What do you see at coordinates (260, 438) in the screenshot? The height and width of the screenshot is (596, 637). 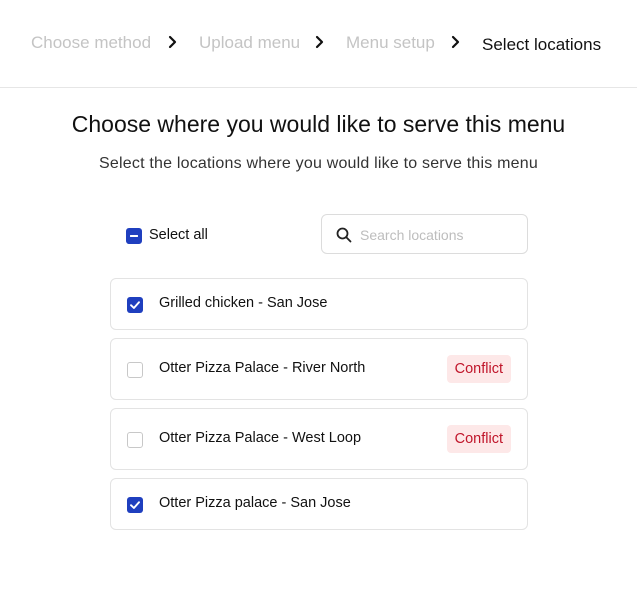 I see `location-name: Otter Pizza Palace - West Loop` at bounding box center [260, 438].